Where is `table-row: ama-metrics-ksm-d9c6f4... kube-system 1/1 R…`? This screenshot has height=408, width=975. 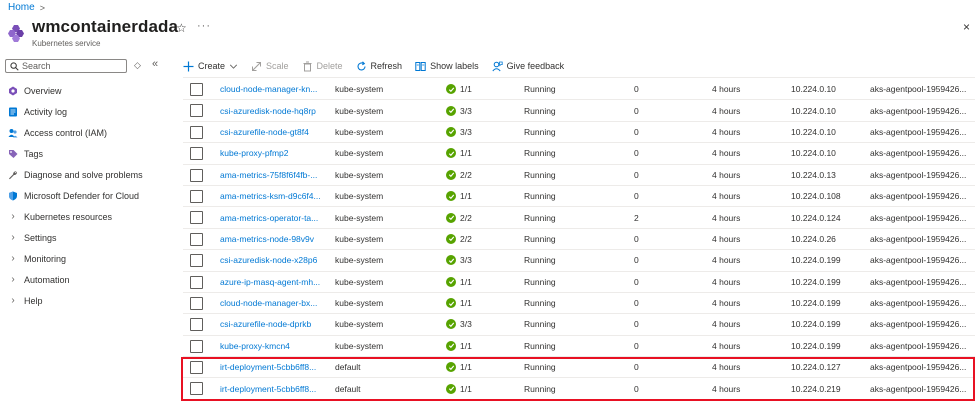 table-row: ama-metrics-ksm-d9c6f4... kube-system 1/1 R… is located at coordinates (579, 197).